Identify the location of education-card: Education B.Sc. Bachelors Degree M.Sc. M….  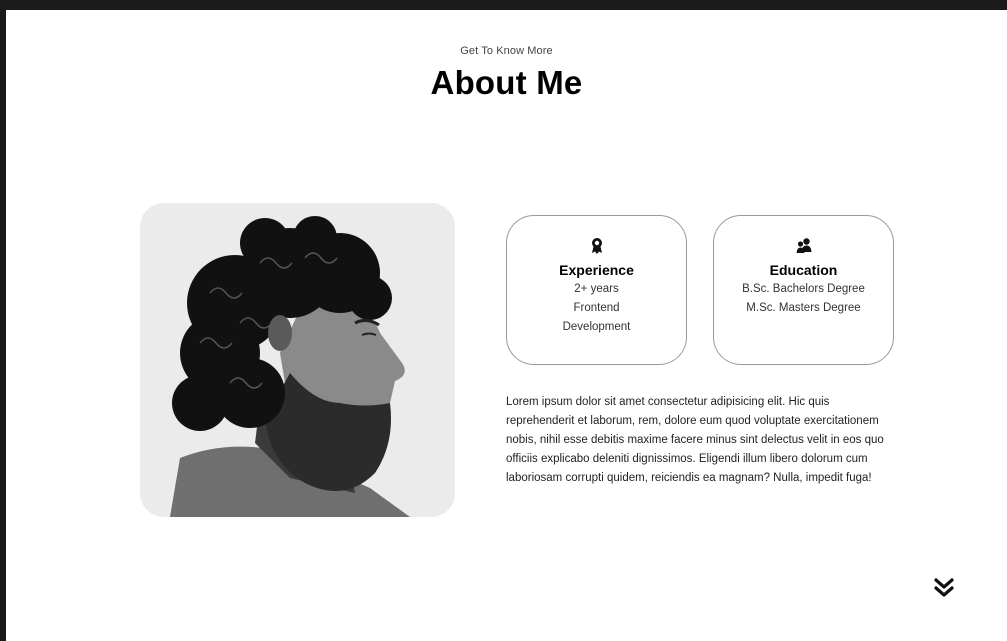
(803, 290).